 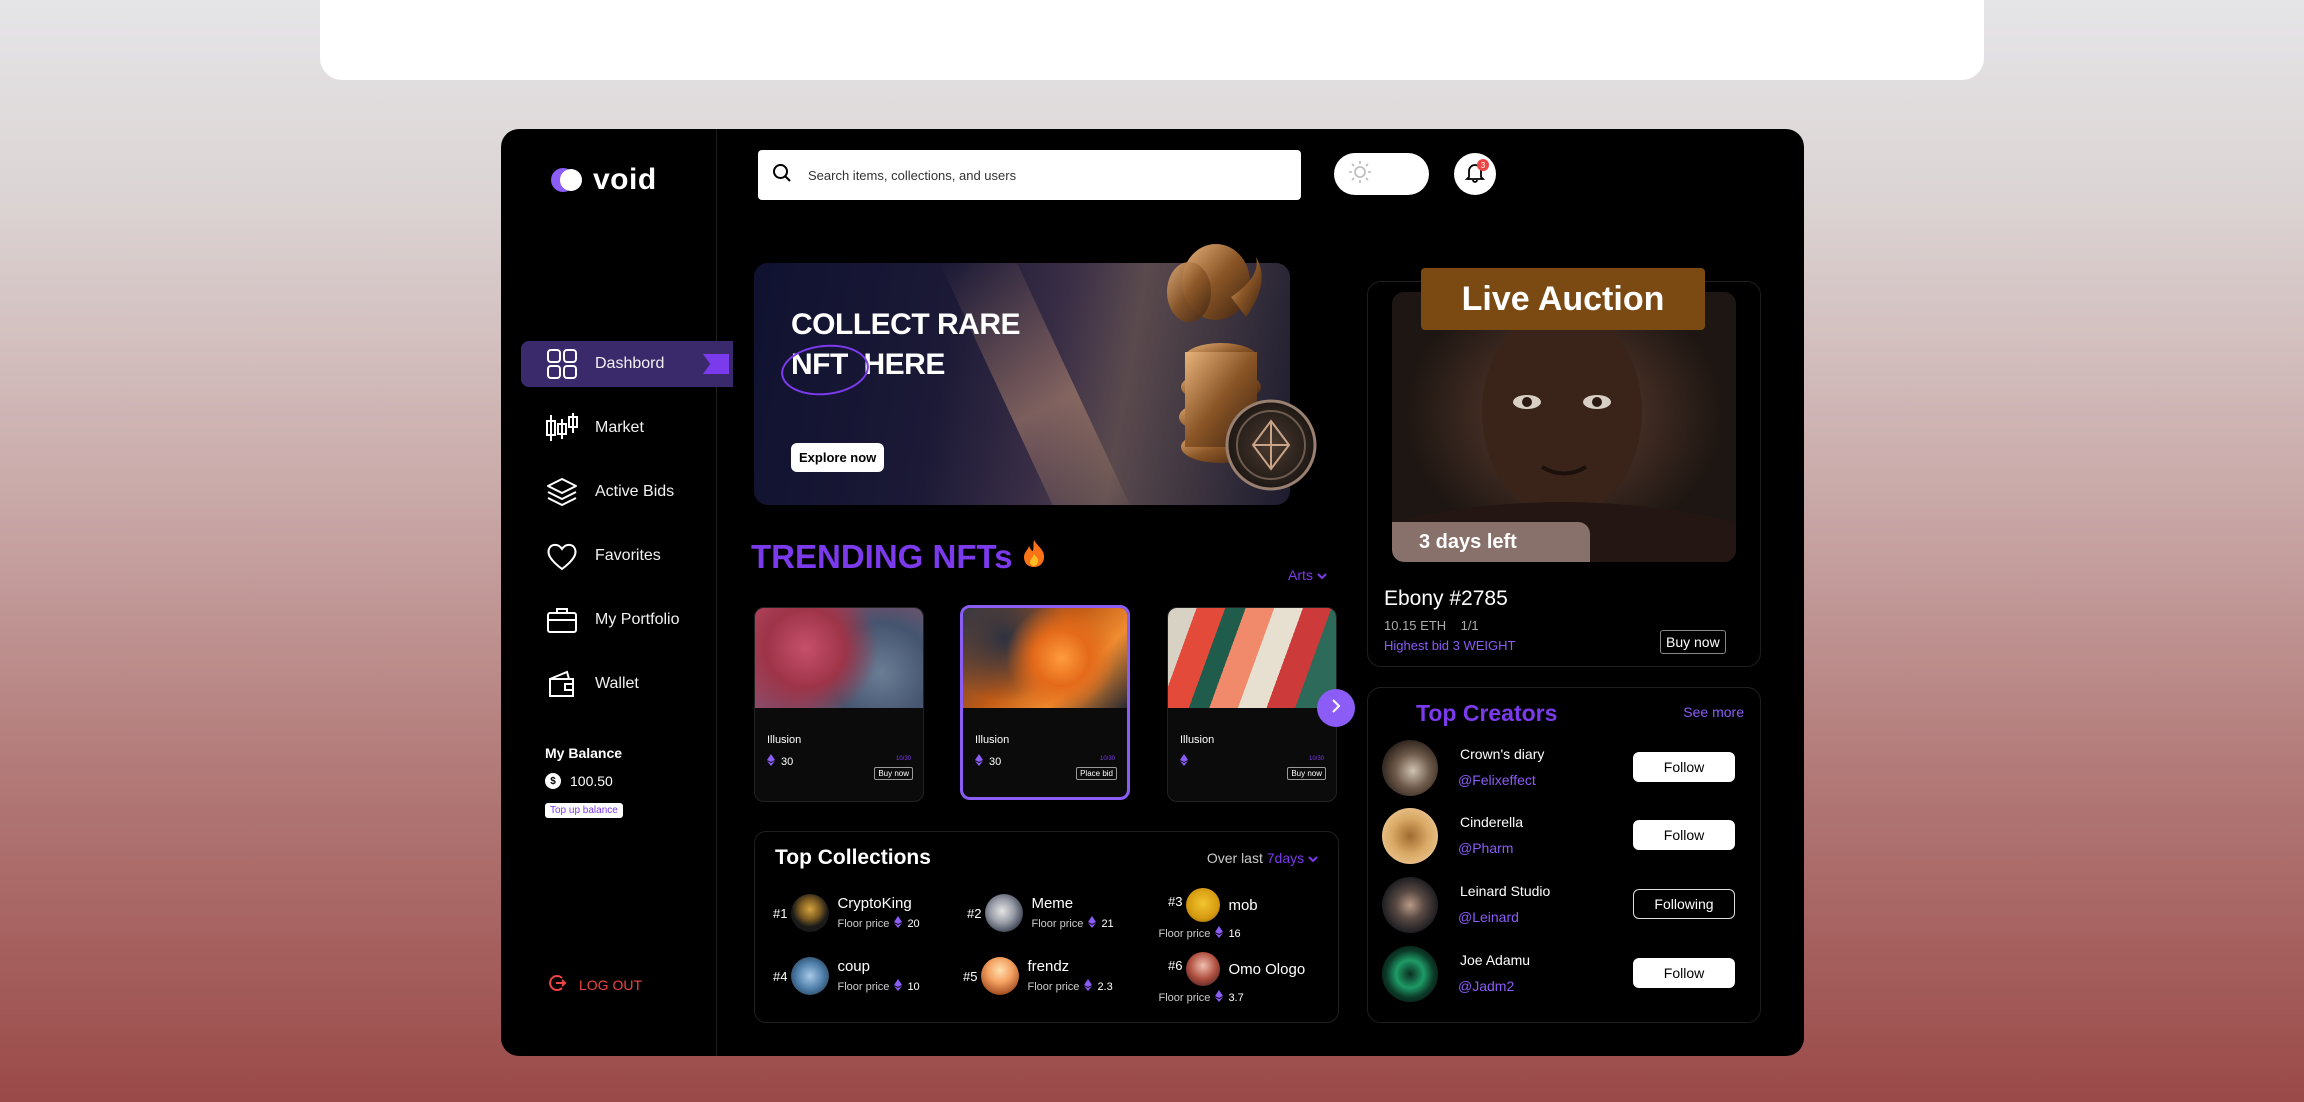 What do you see at coordinates (627, 364) in the screenshot?
I see `sidebar-item-dashboard: Dashbord` at bounding box center [627, 364].